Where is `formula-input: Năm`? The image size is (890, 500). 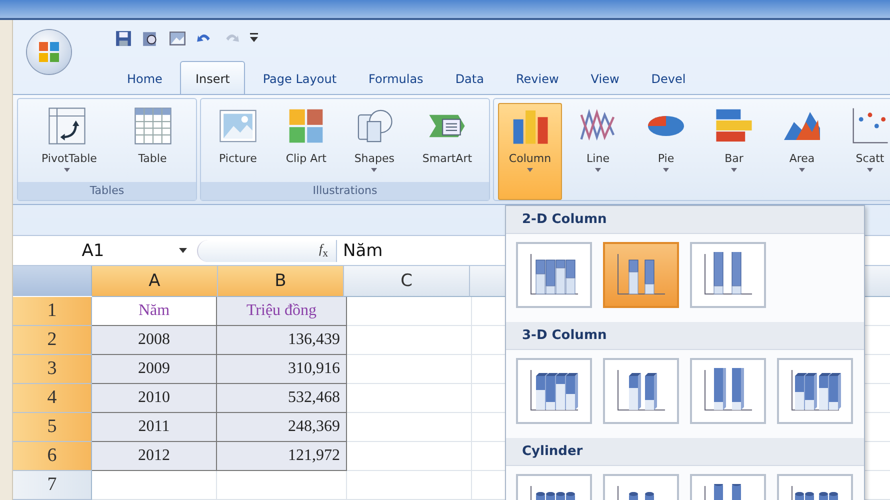
formula-input: Năm is located at coordinates (360, 250).